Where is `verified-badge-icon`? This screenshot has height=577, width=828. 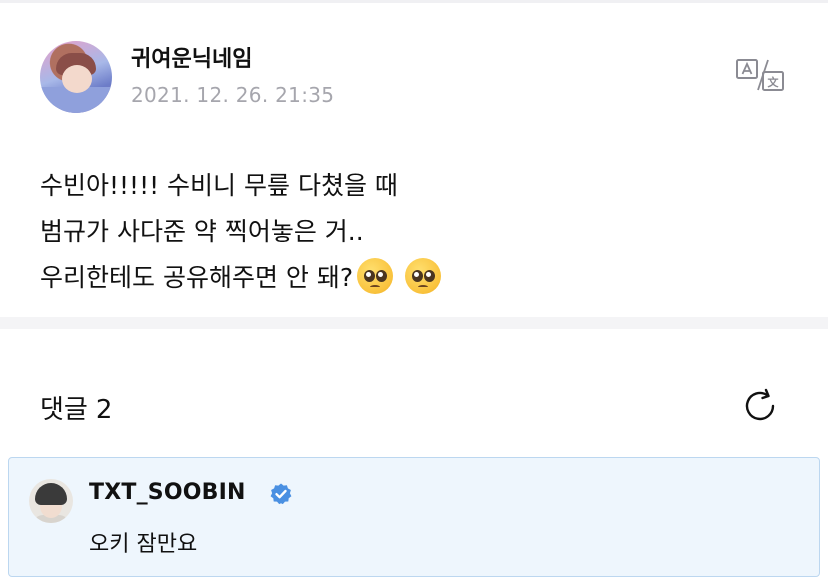 verified-badge-icon is located at coordinates (281, 494).